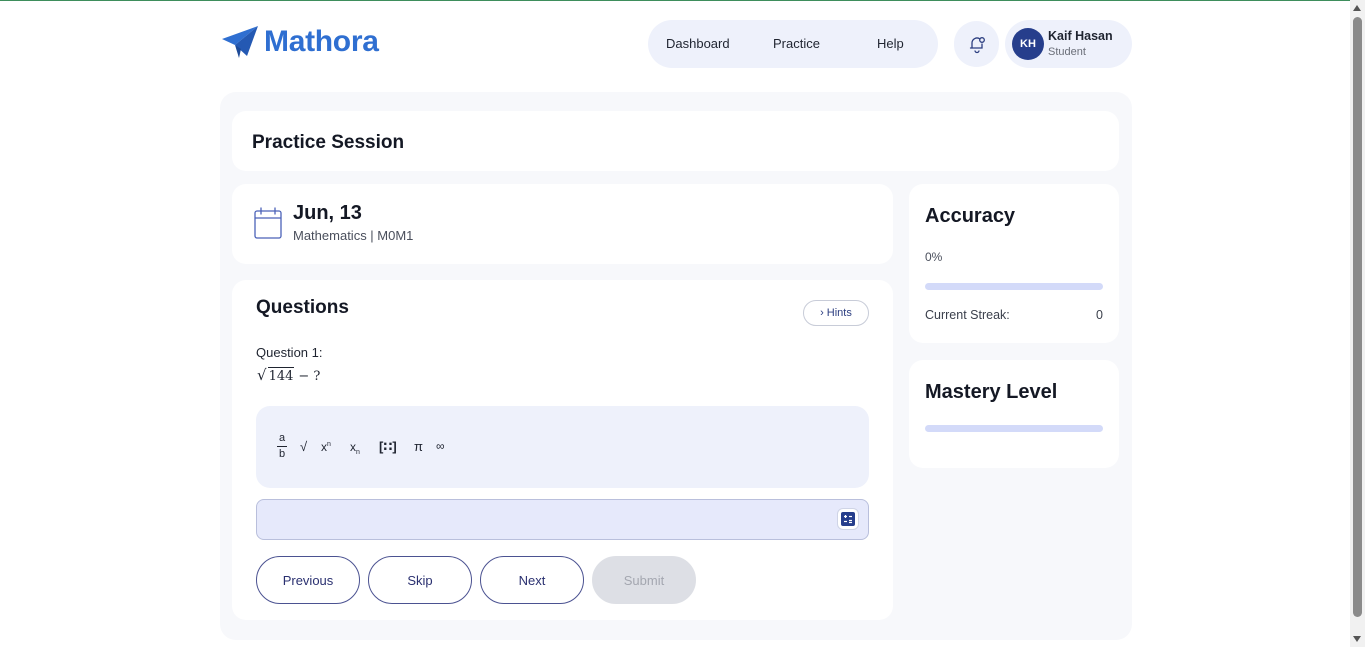 The height and width of the screenshot is (647, 1365). Describe the element at coordinates (302, 307) in the screenshot. I see `questions-heading: Questions` at that location.